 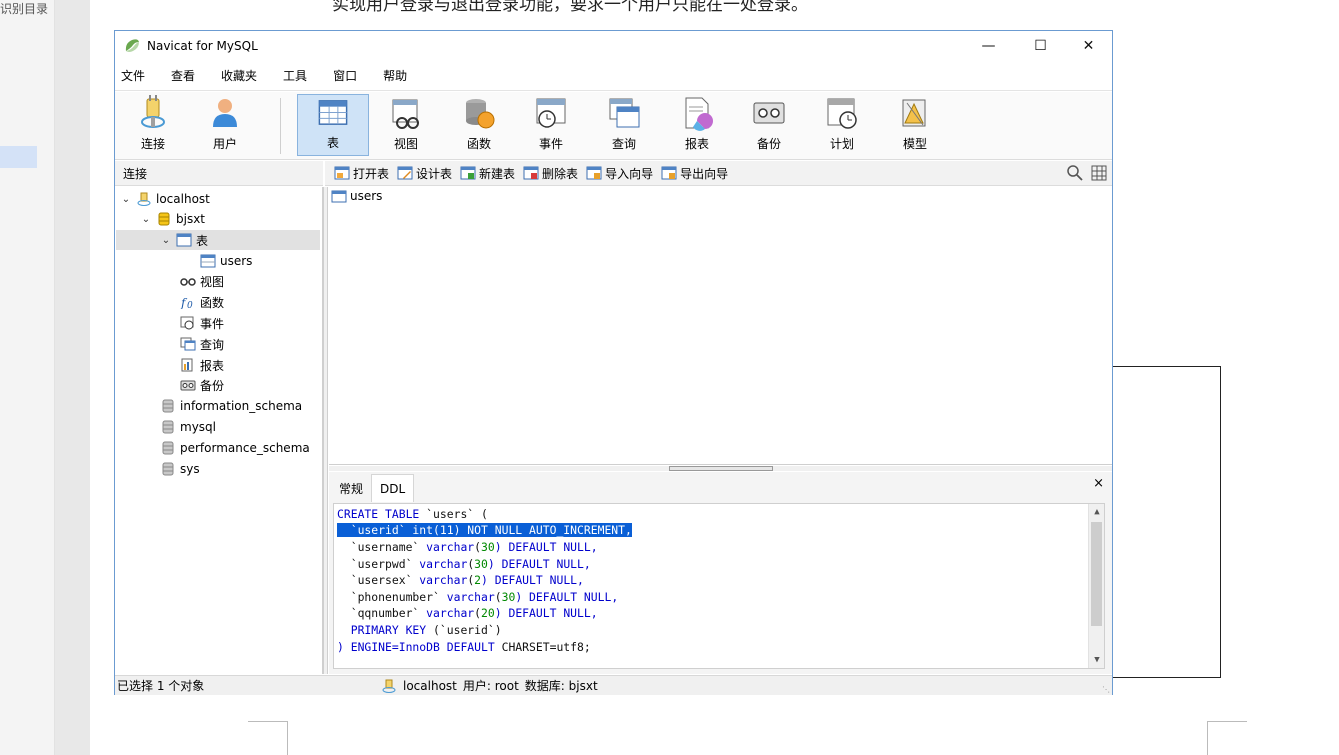 I want to click on info-tabs: 常规 DDL, so click(x=373, y=488).